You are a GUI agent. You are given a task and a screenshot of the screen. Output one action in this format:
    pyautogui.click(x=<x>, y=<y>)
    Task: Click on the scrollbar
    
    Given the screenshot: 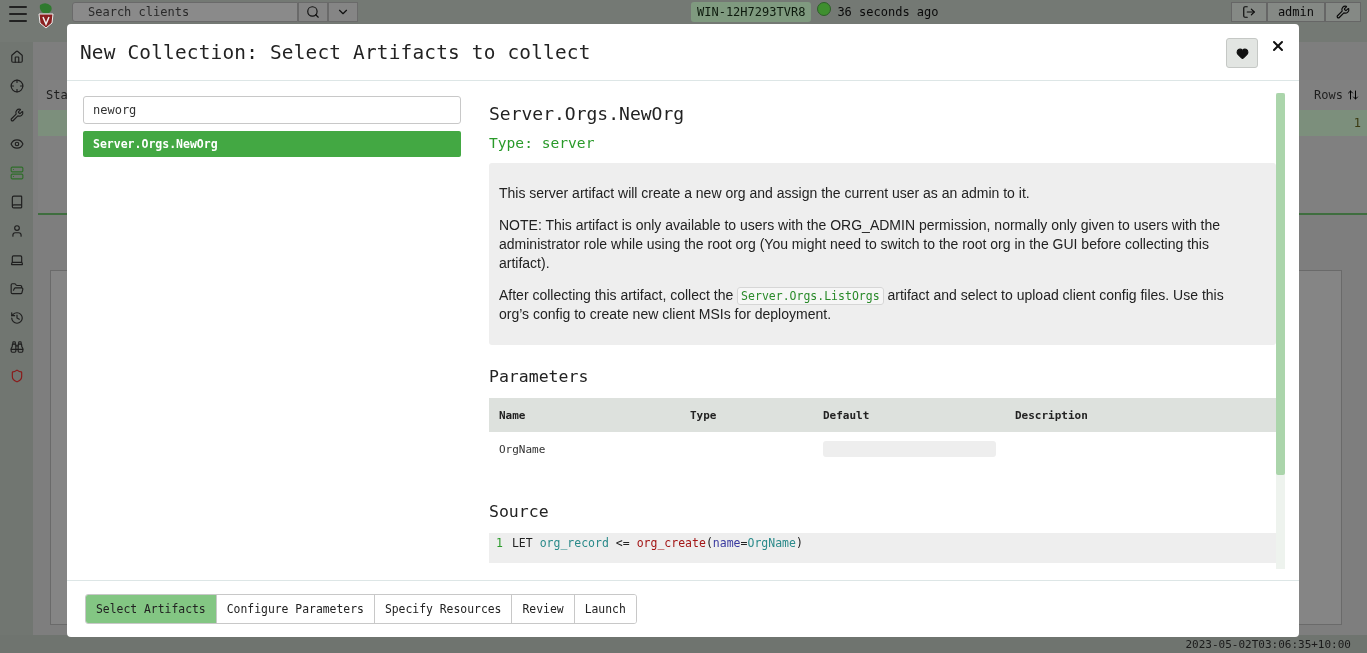 What is the action you would take?
    pyautogui.click(x=1280, y=331)
    